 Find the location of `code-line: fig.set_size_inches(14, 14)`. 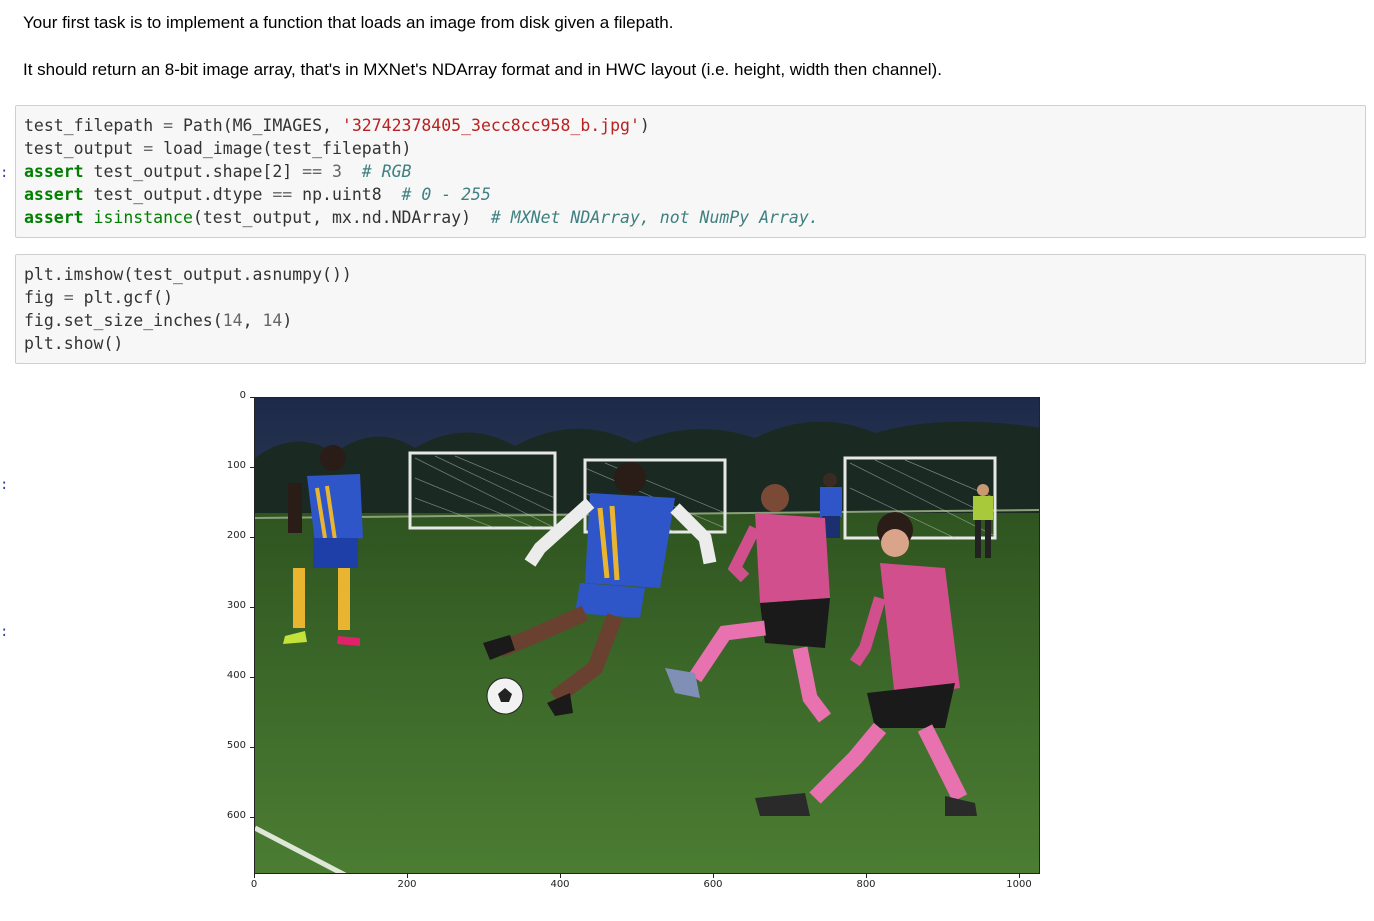

code-line: fig.set_size_inches(14, 14) is located at coordinates (158, 320).